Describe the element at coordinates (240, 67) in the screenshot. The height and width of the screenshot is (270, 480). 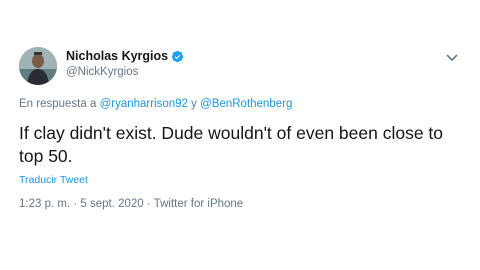
I see `tweet-header: Nicholas Kyrgios @NickKyrgios` at that location.